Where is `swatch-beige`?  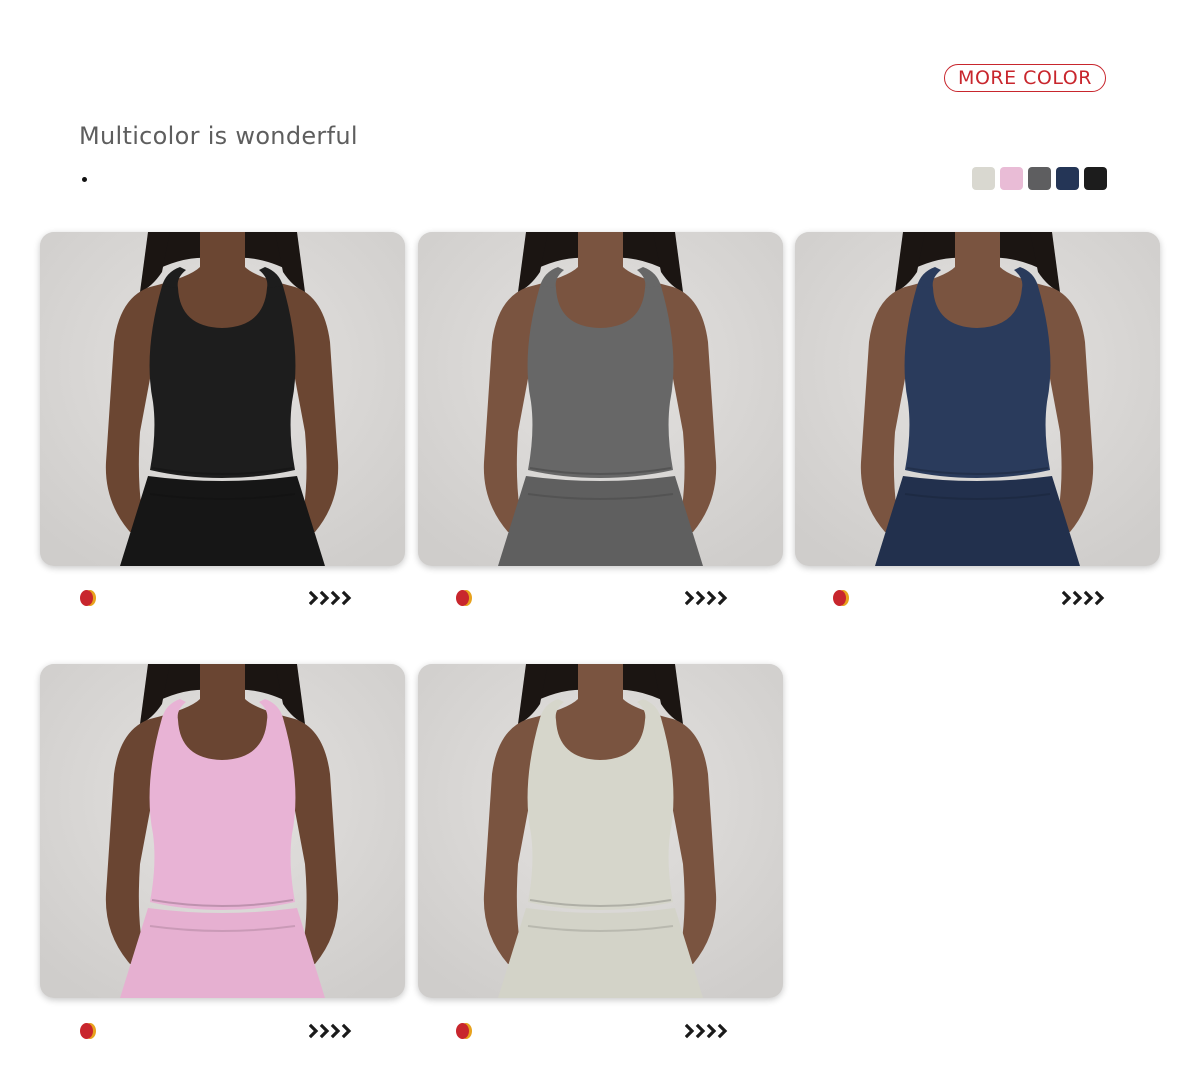
swatch-beige is located at coordinates (983, 178).